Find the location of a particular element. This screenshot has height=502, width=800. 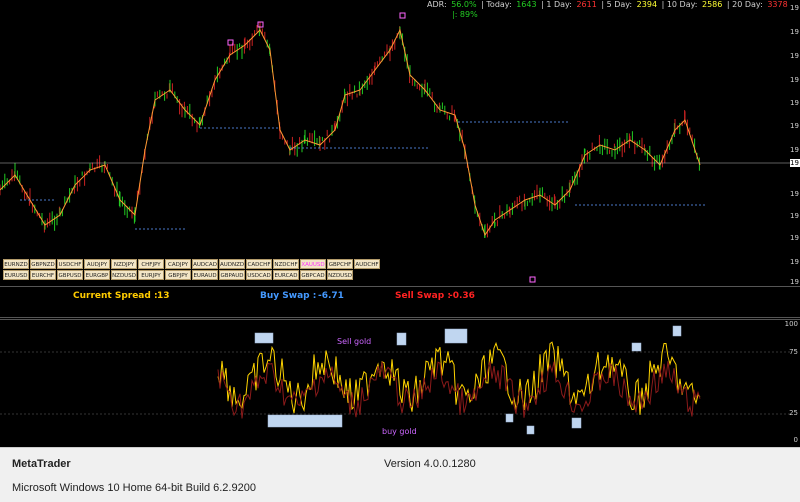

sell-swap-label: Sell Swap : is located at coordinates (423, 296).